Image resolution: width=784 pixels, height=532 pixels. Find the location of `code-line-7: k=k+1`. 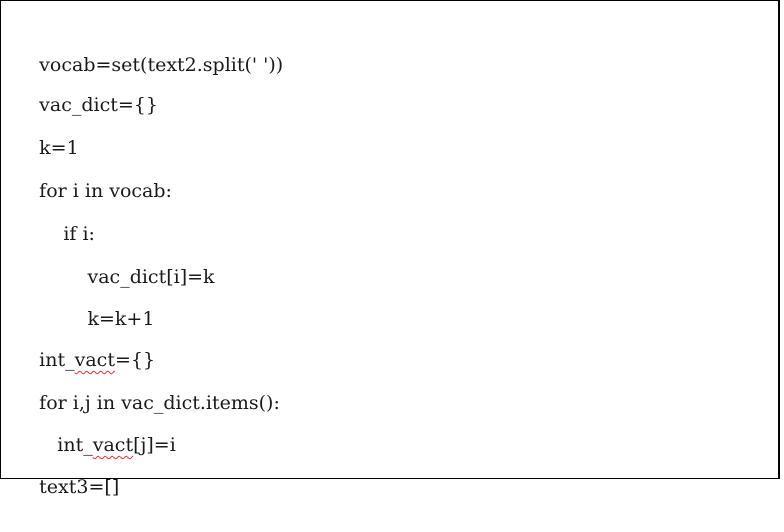

code-line-7: k=k+1 is located at coordinates (84, 302).